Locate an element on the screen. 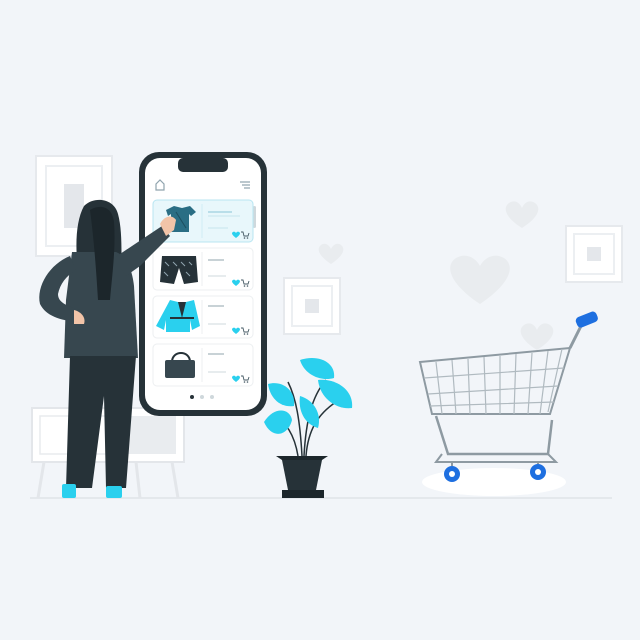 This screenshot has height=640, width=640. wall-frame-right is located at coordinates (594, 254).